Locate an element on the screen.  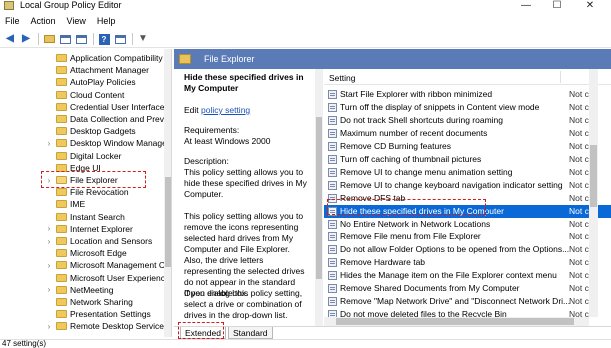
tree-item: › NetMeeting is located at coordinates (85, 290).